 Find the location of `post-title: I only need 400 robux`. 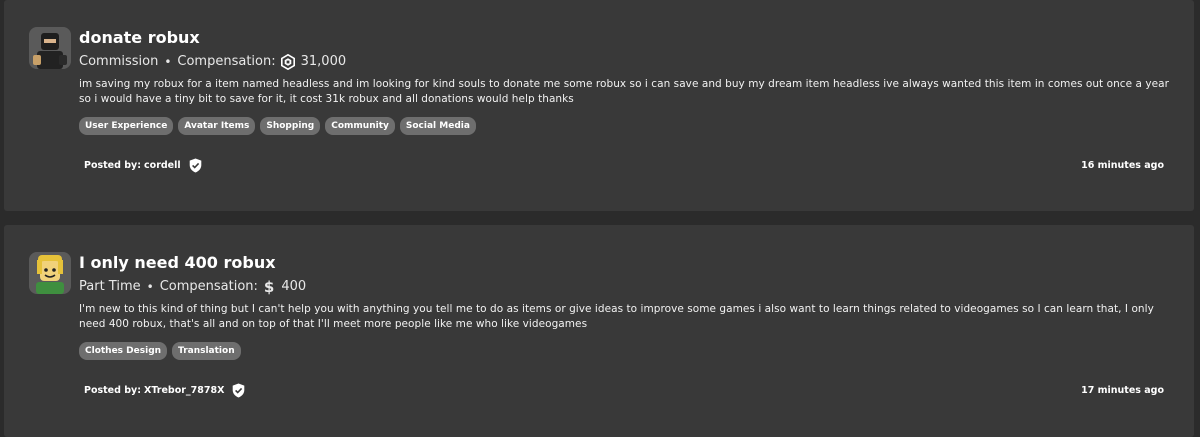

post-title: I only need 400 robux is located at coordinates (625, 263).